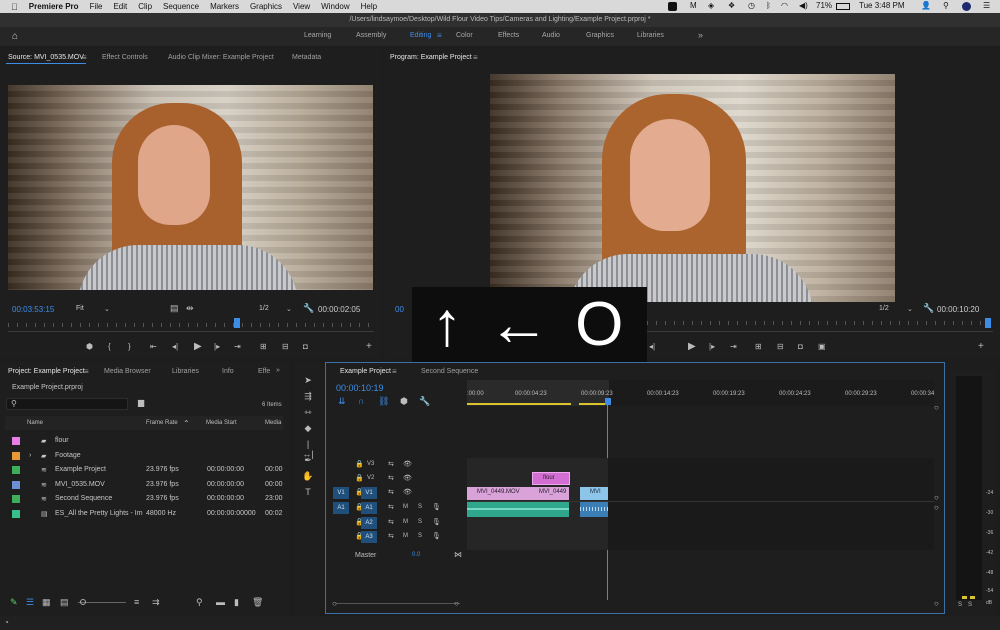 Image resolution: width=1000 pixels, height=630 pixels. What do you see at coordinates (305, 346) in the screenshot?
I see `source-export-frame-icon: ◘` at bounding box center [305, 346].